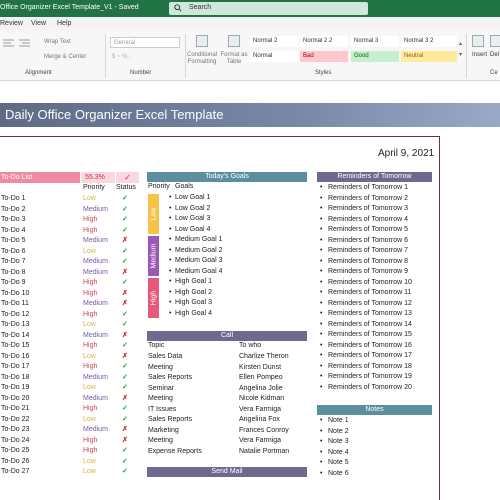  I want to click on table-row: Seminar Angelina Jolie, so click(227, 389).